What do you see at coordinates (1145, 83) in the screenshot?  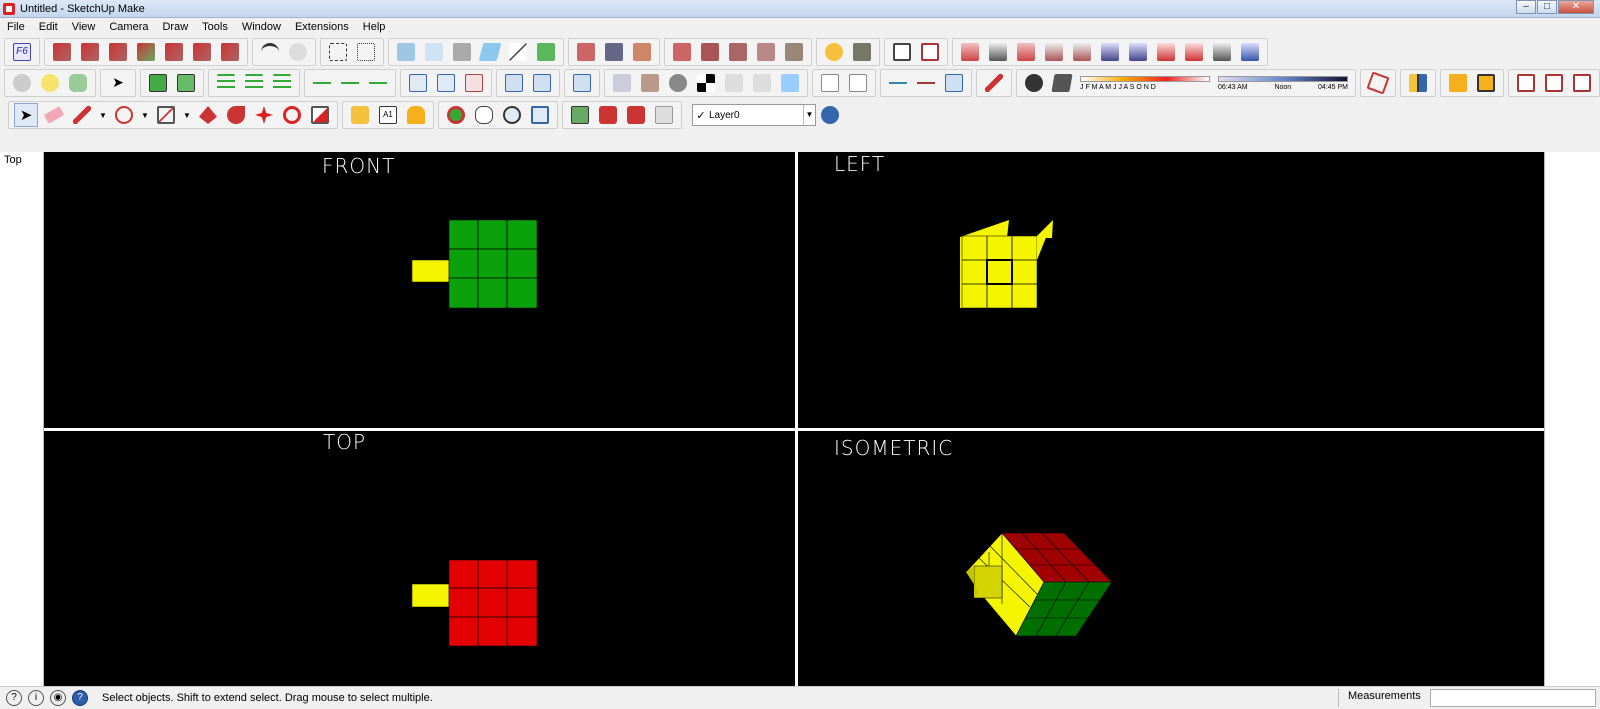 I see `shadow-month-slider: J F M A M J J A S O N D` at bounding box center [1145, 83].